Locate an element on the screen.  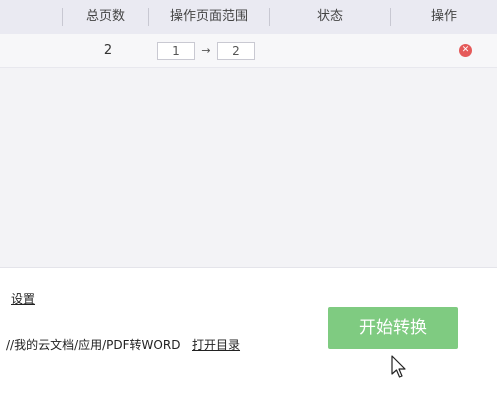
open-directory-link: 打开目录 is located at coordinates (216, 344).